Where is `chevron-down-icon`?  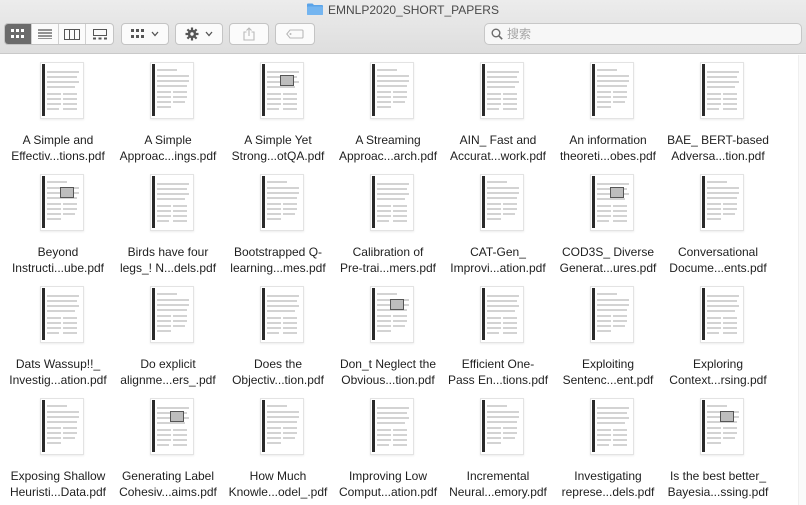 chevron-down-icon is located at coordinates (209, 34).